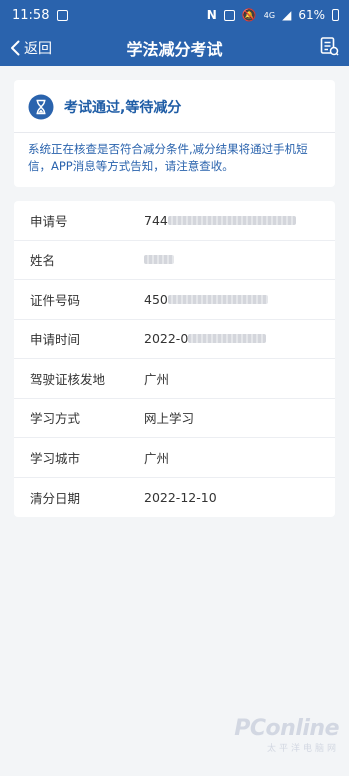  I want to click on status-bar: 11:58 N 🔕 4G ◢ 61%, so click(174, 15).